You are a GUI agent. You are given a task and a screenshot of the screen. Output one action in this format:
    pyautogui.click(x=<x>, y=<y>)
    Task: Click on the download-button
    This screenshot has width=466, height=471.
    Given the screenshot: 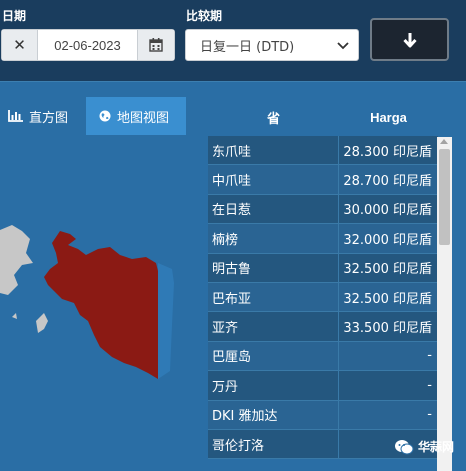 What is the action you would take?
    pyautogui.click(x=409, y=39)
    